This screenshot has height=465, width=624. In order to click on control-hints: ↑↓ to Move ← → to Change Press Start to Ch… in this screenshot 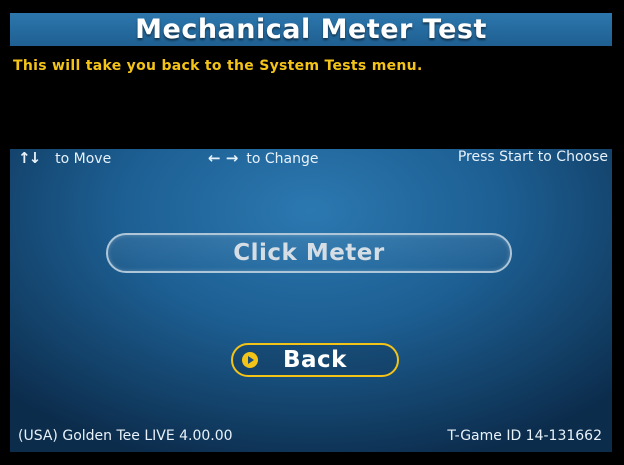, I will do `click(311, 158)`.